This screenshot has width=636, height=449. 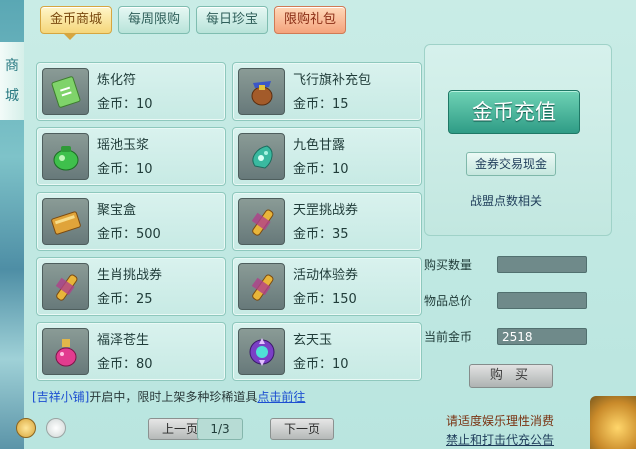 I want to click on buy-button: 购 买, so click(x=511, y=376).